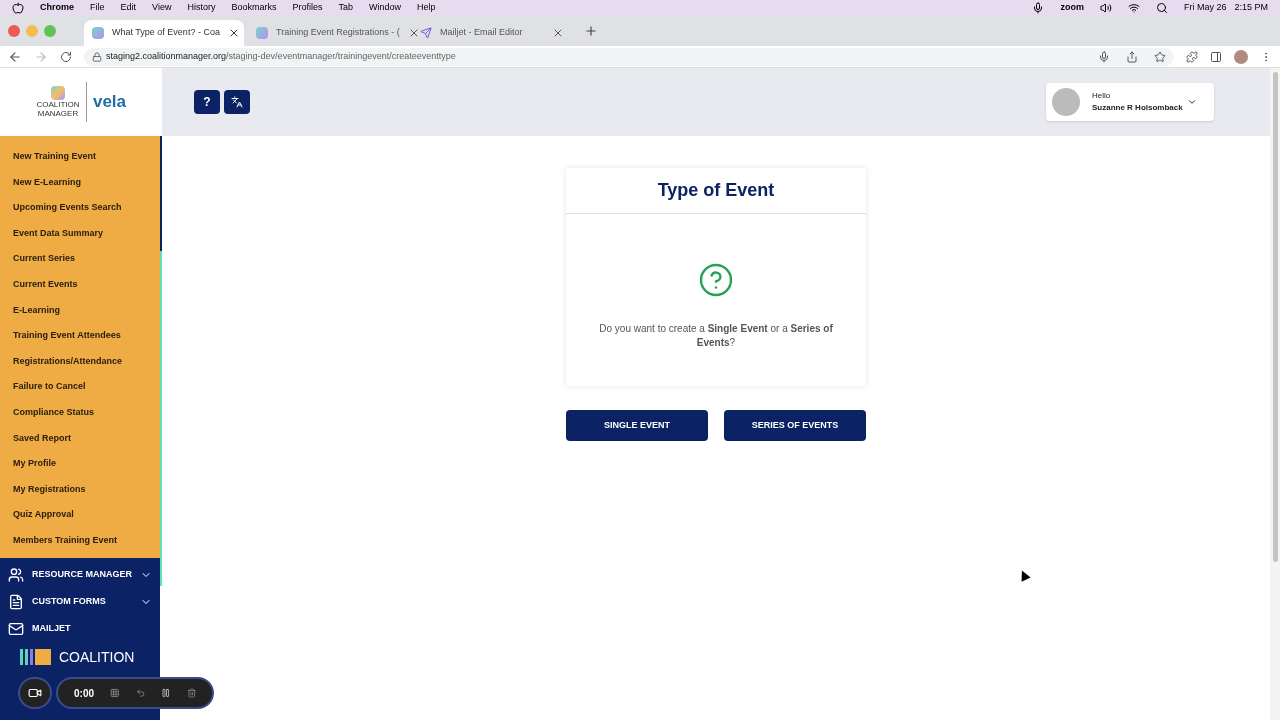 The width and height of the screenshot is (1280, 720). I want to click on browser-tab: What Type of Event? - Coa, so click(164, 33).